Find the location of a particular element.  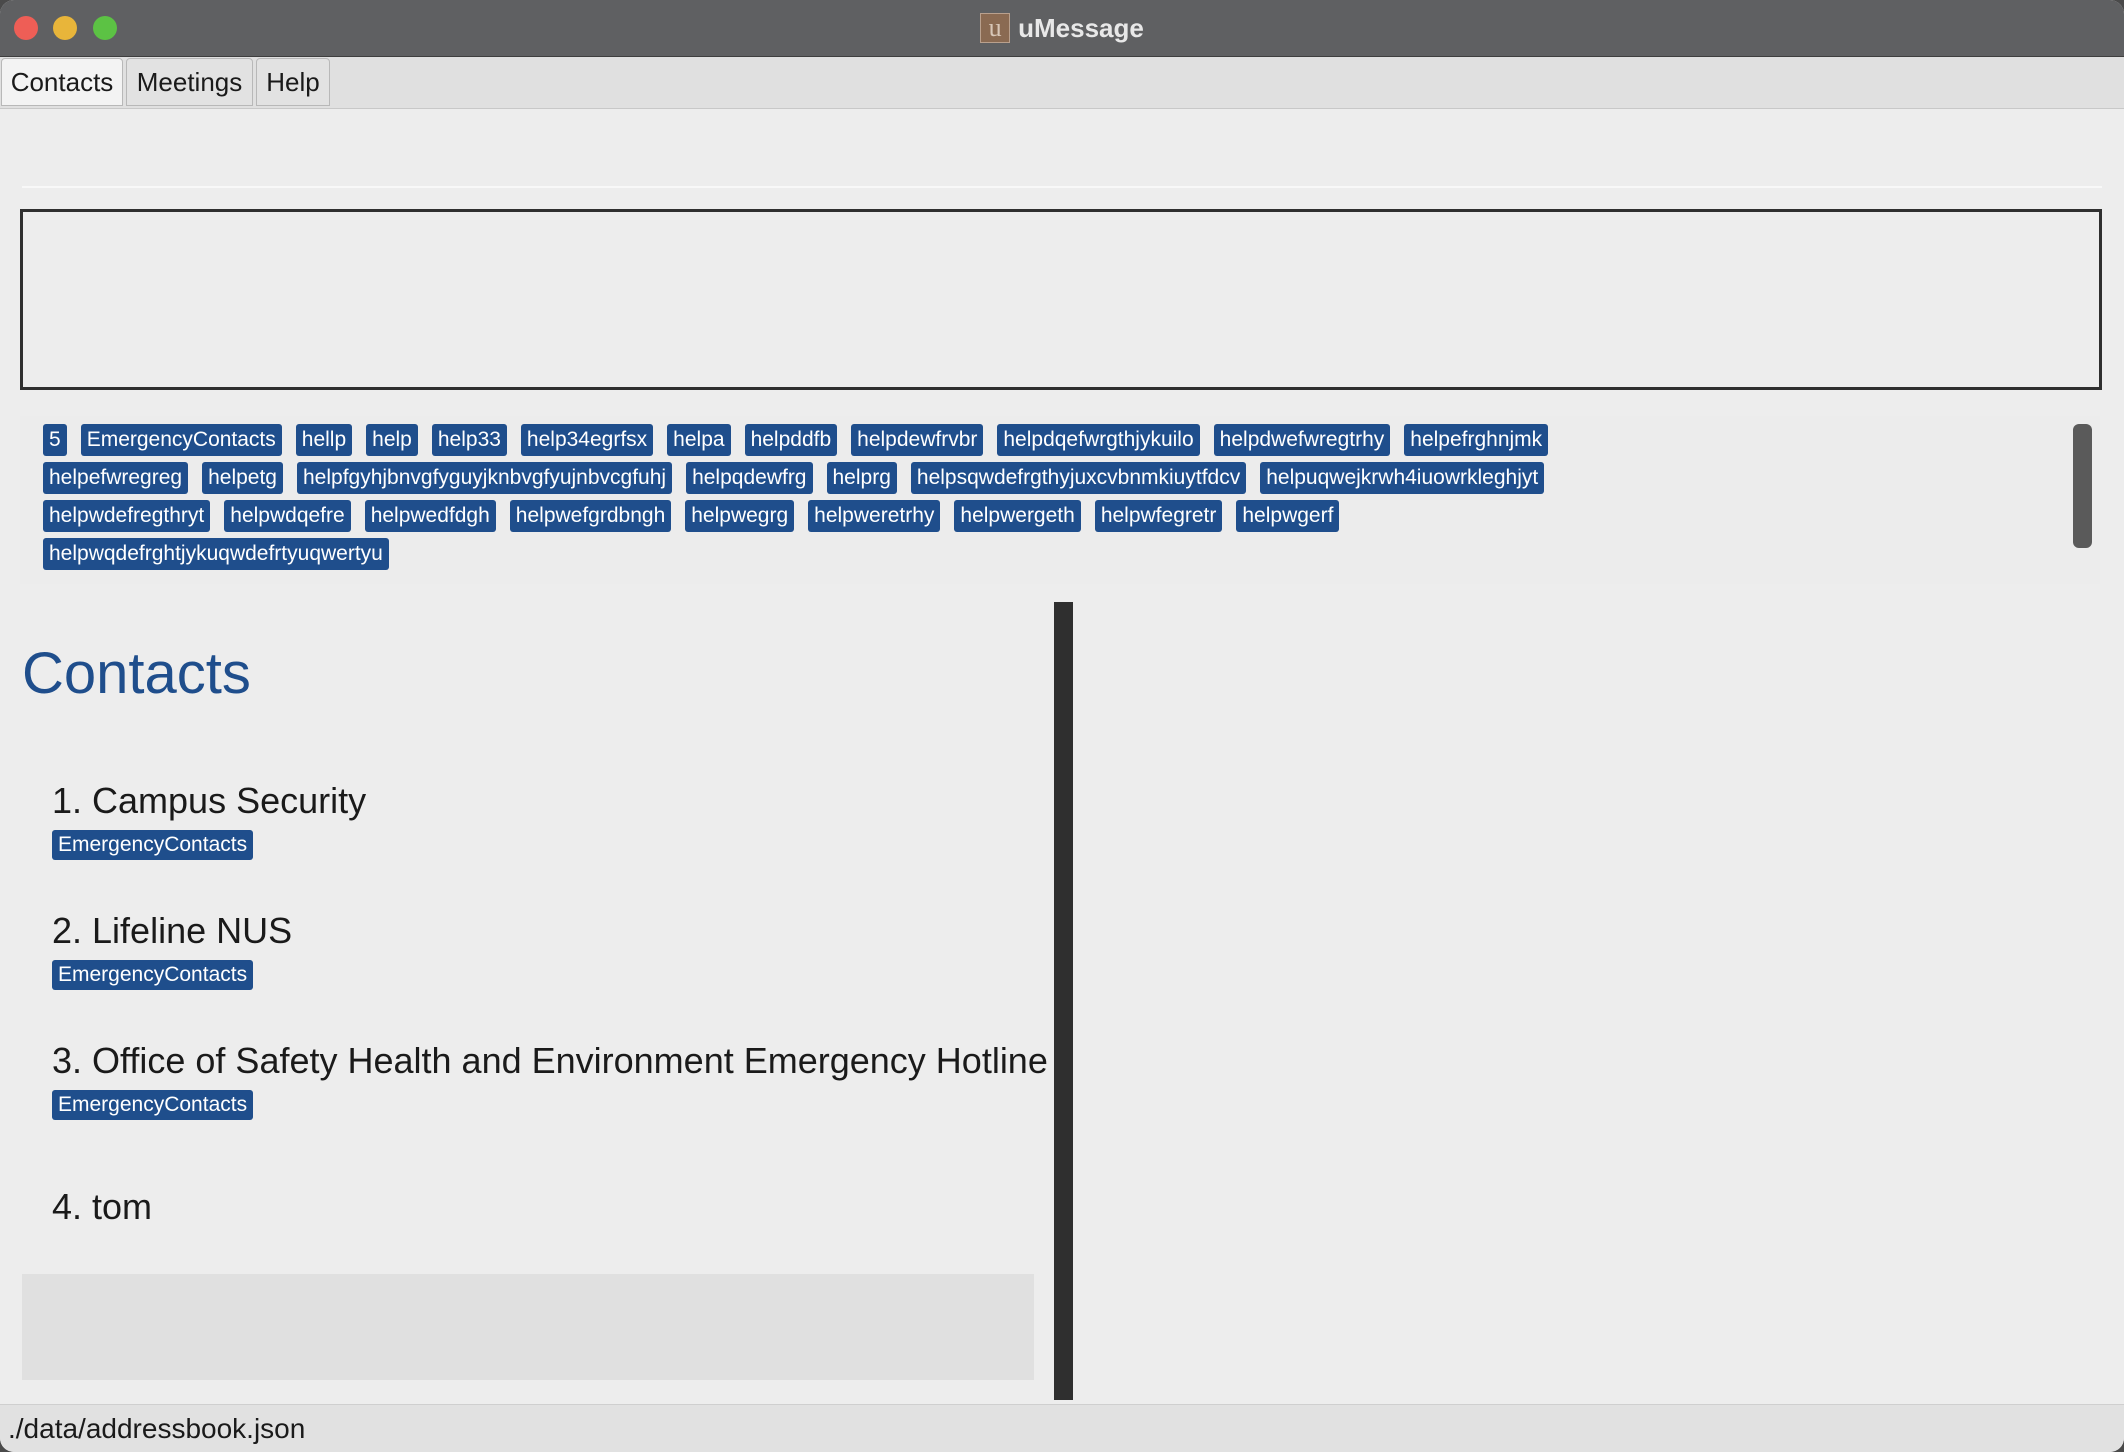

tag-chip: helpwfegretr is located at coordinates (1158, 516).